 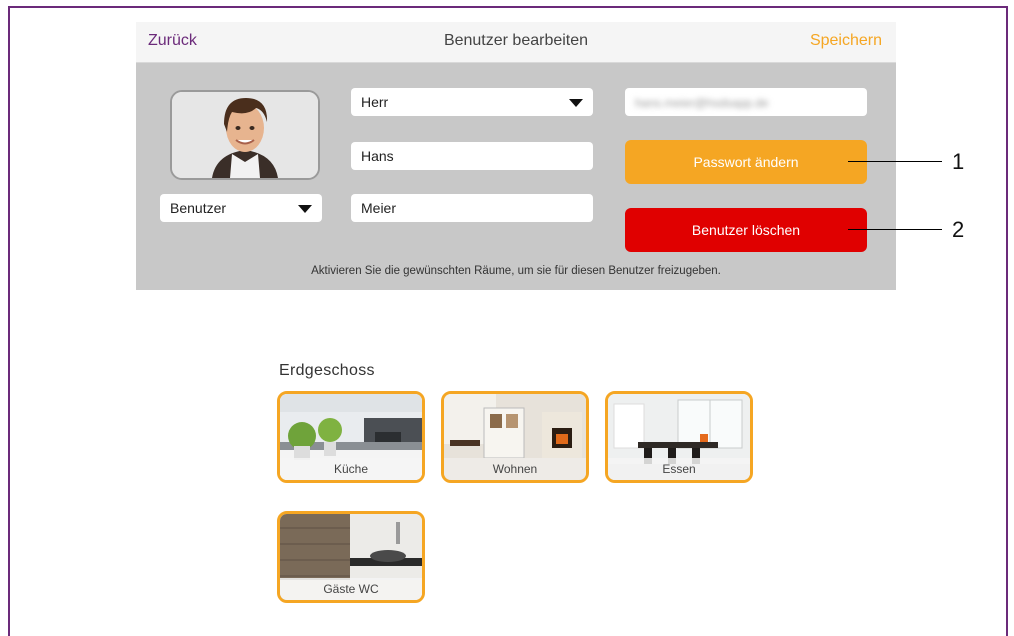 What do you see at coordinates (351, 469) in the screenshot?
I see `room-label: Küche` at bounding box center [351, 469].